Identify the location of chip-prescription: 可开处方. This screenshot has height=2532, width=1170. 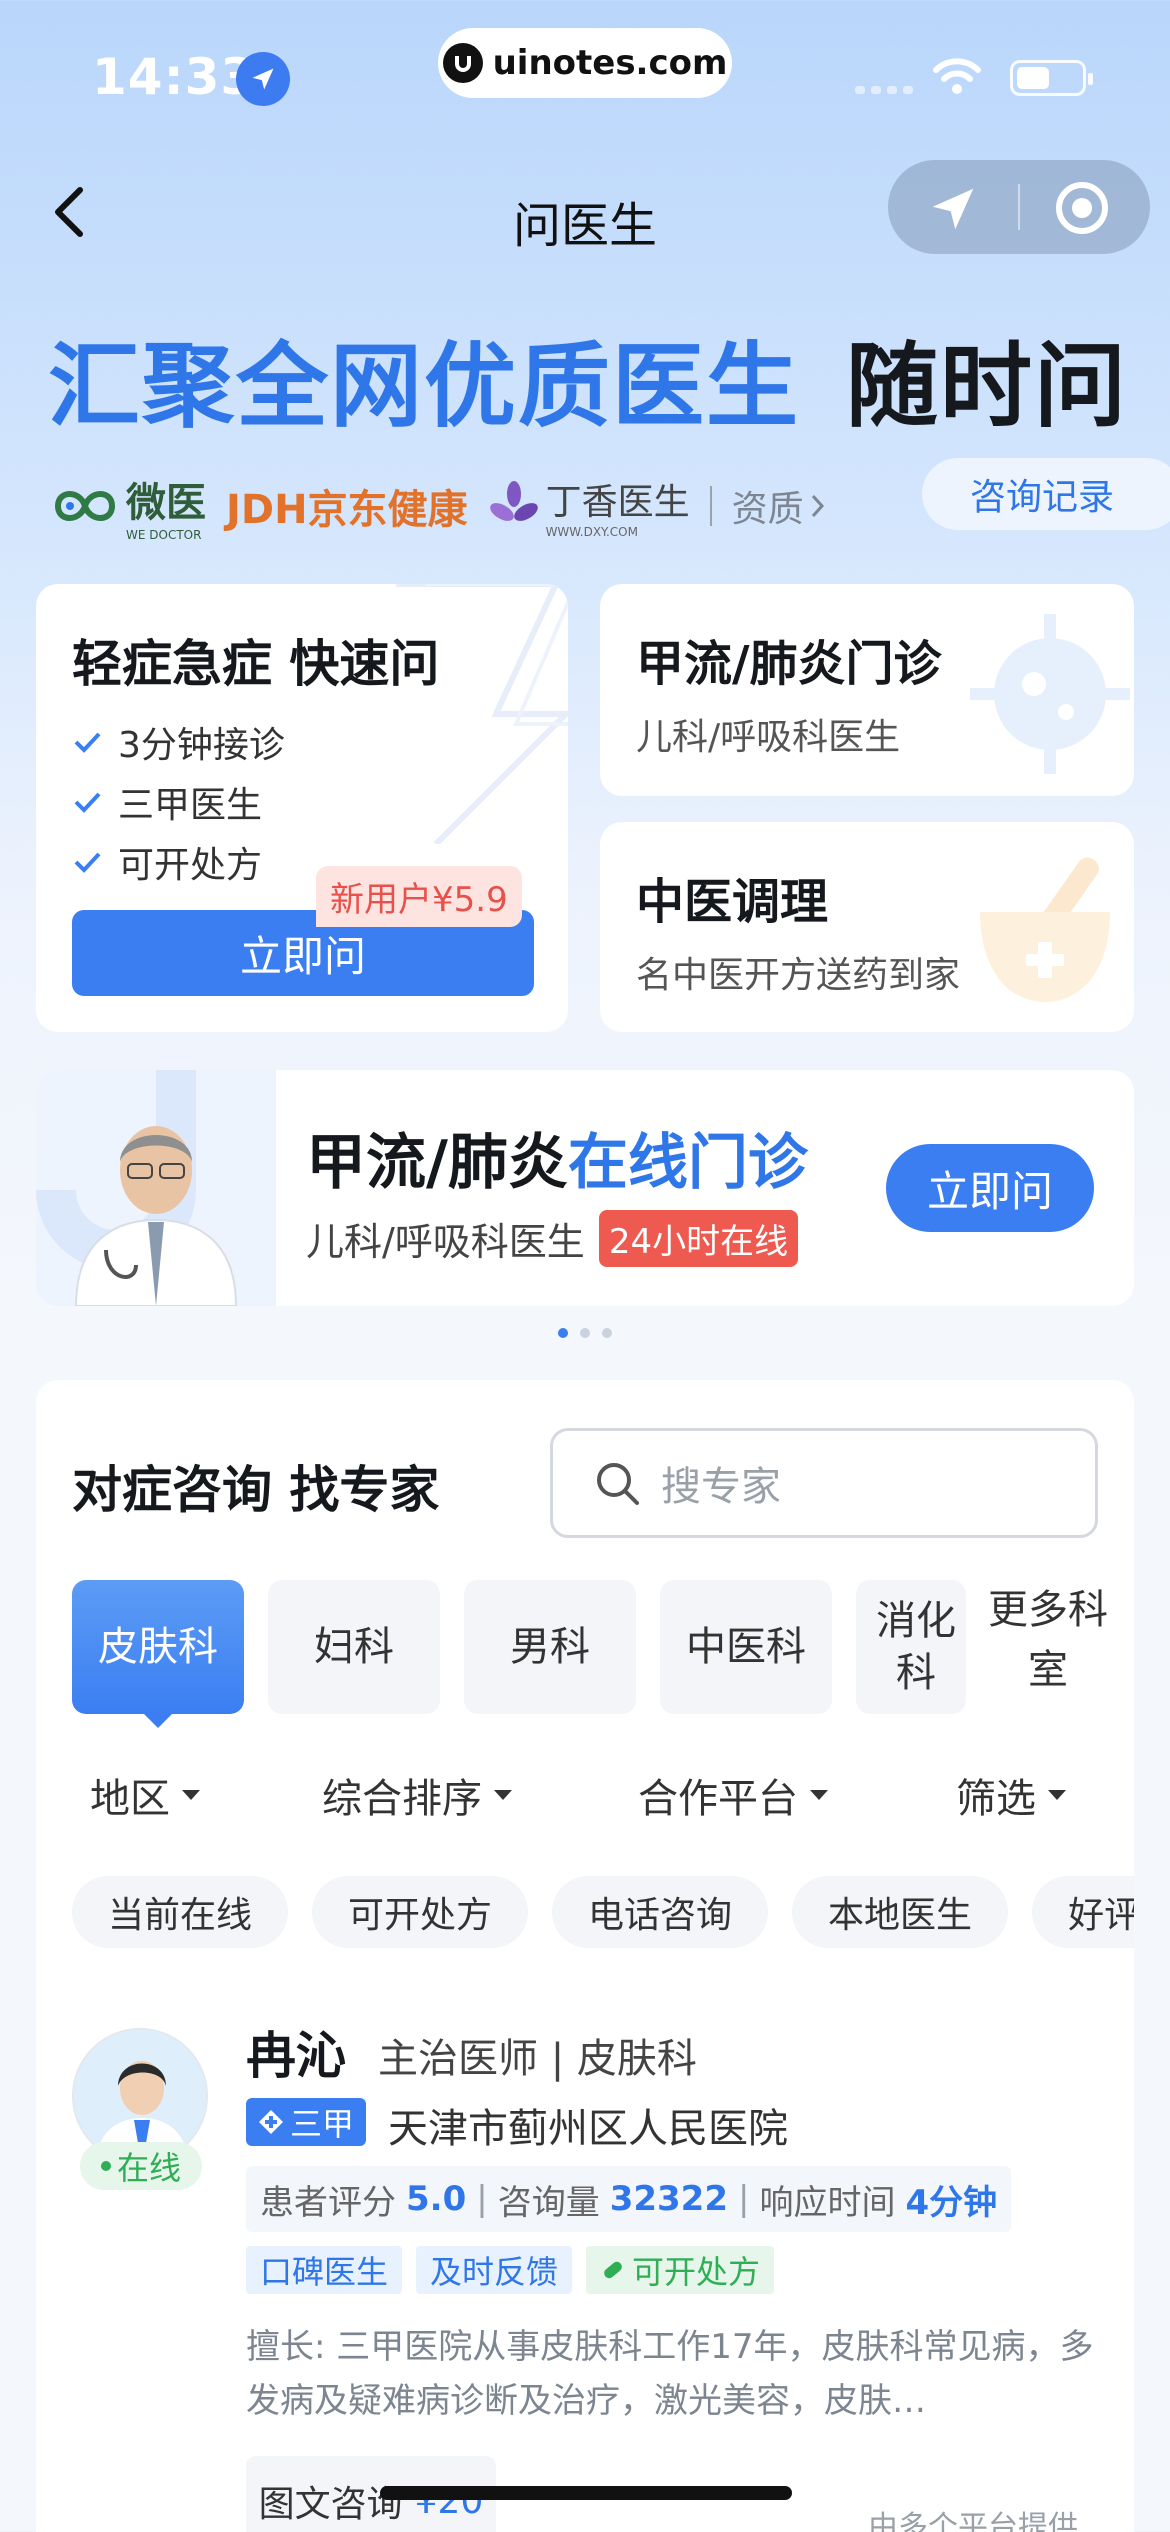
(420, 1912).